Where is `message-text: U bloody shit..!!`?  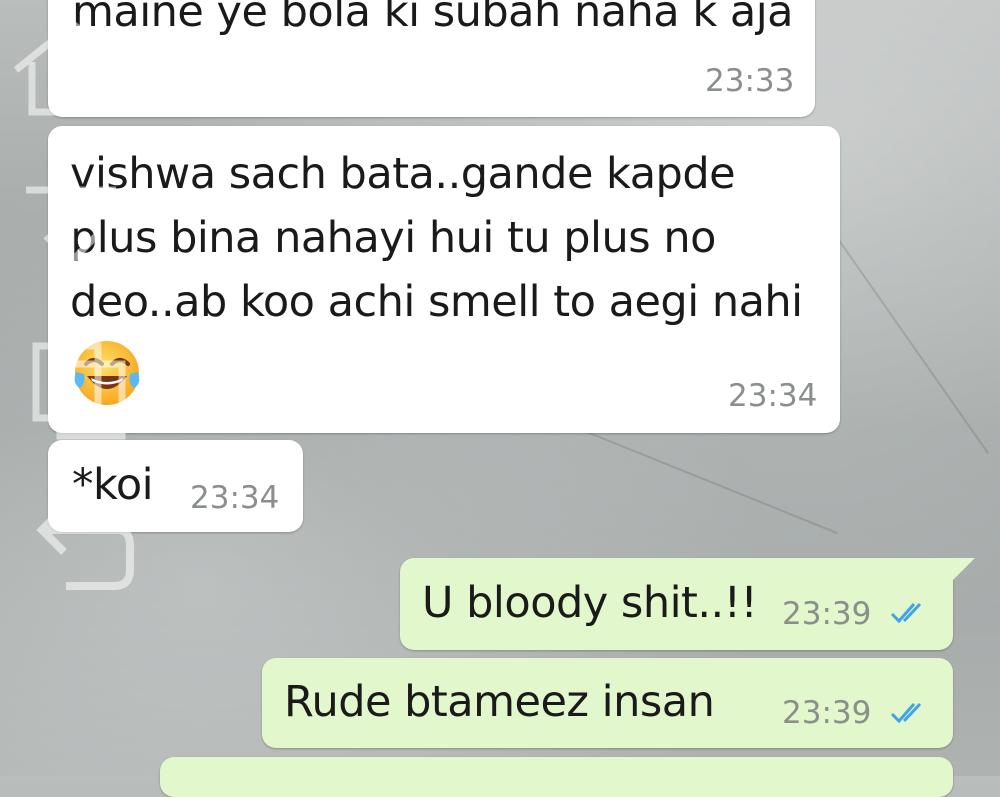 message-text: U bloody shit..!! is located at coordinates (590, 603).